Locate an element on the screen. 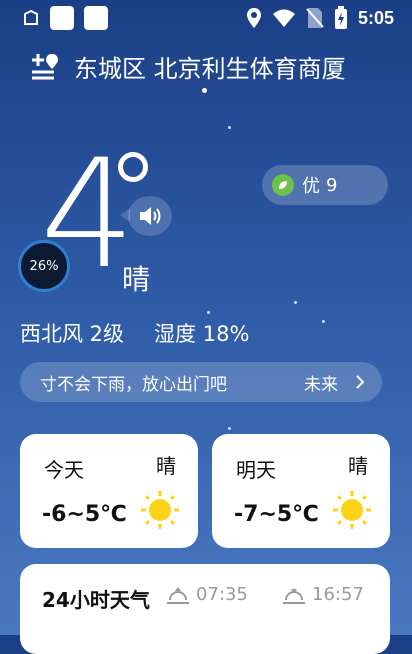 Image resolution: width=412 pixels, height=654 pixels. wind-humidity-row: 西北风 2级 湿度 18% is located at coordinates (134, 333).